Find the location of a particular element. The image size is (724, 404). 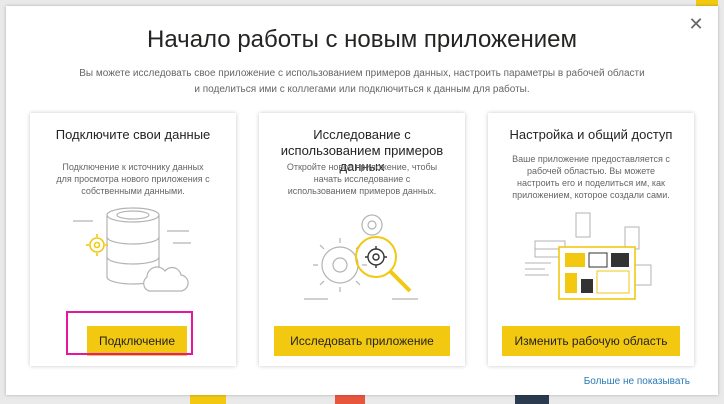

database-cloud-icon is located at coordinates (132, 249).